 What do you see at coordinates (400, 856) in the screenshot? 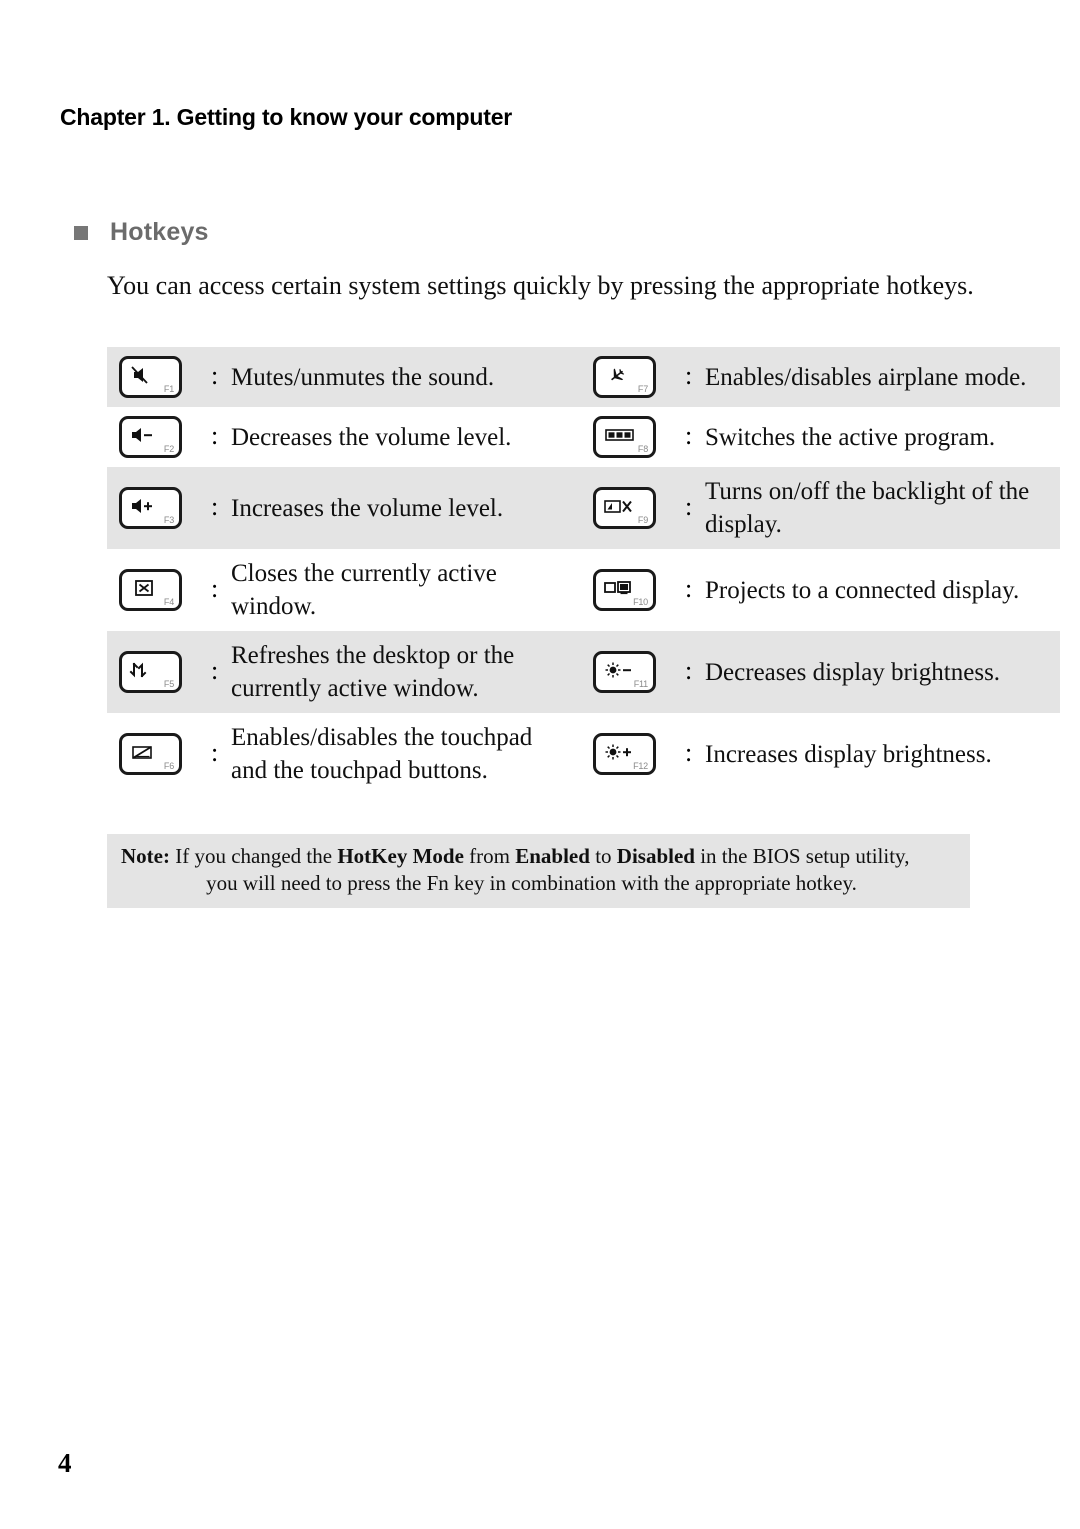
I see `note-bold-hotkey-mode: HotKey Mode` at bounding box center [400, 856].